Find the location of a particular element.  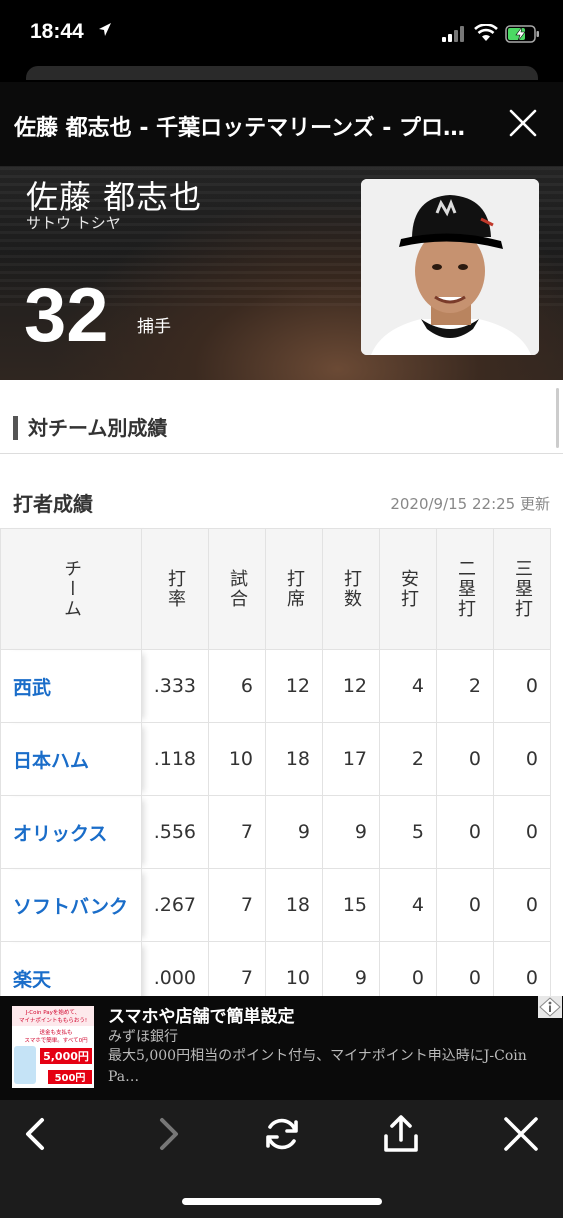

column-header-label: 打席 is located at coordinates (294, 589).